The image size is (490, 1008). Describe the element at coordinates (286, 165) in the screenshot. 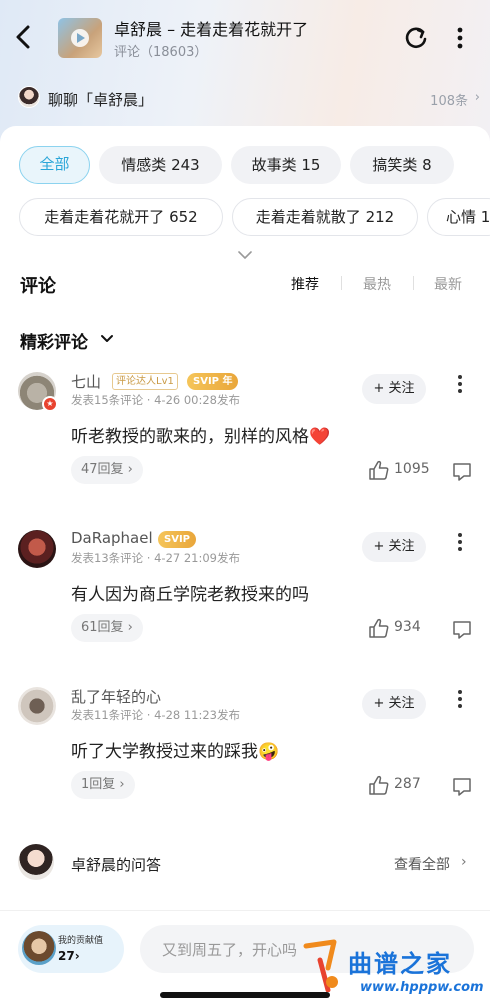

I see `tag-chip-story: 故事类 15` at that location.